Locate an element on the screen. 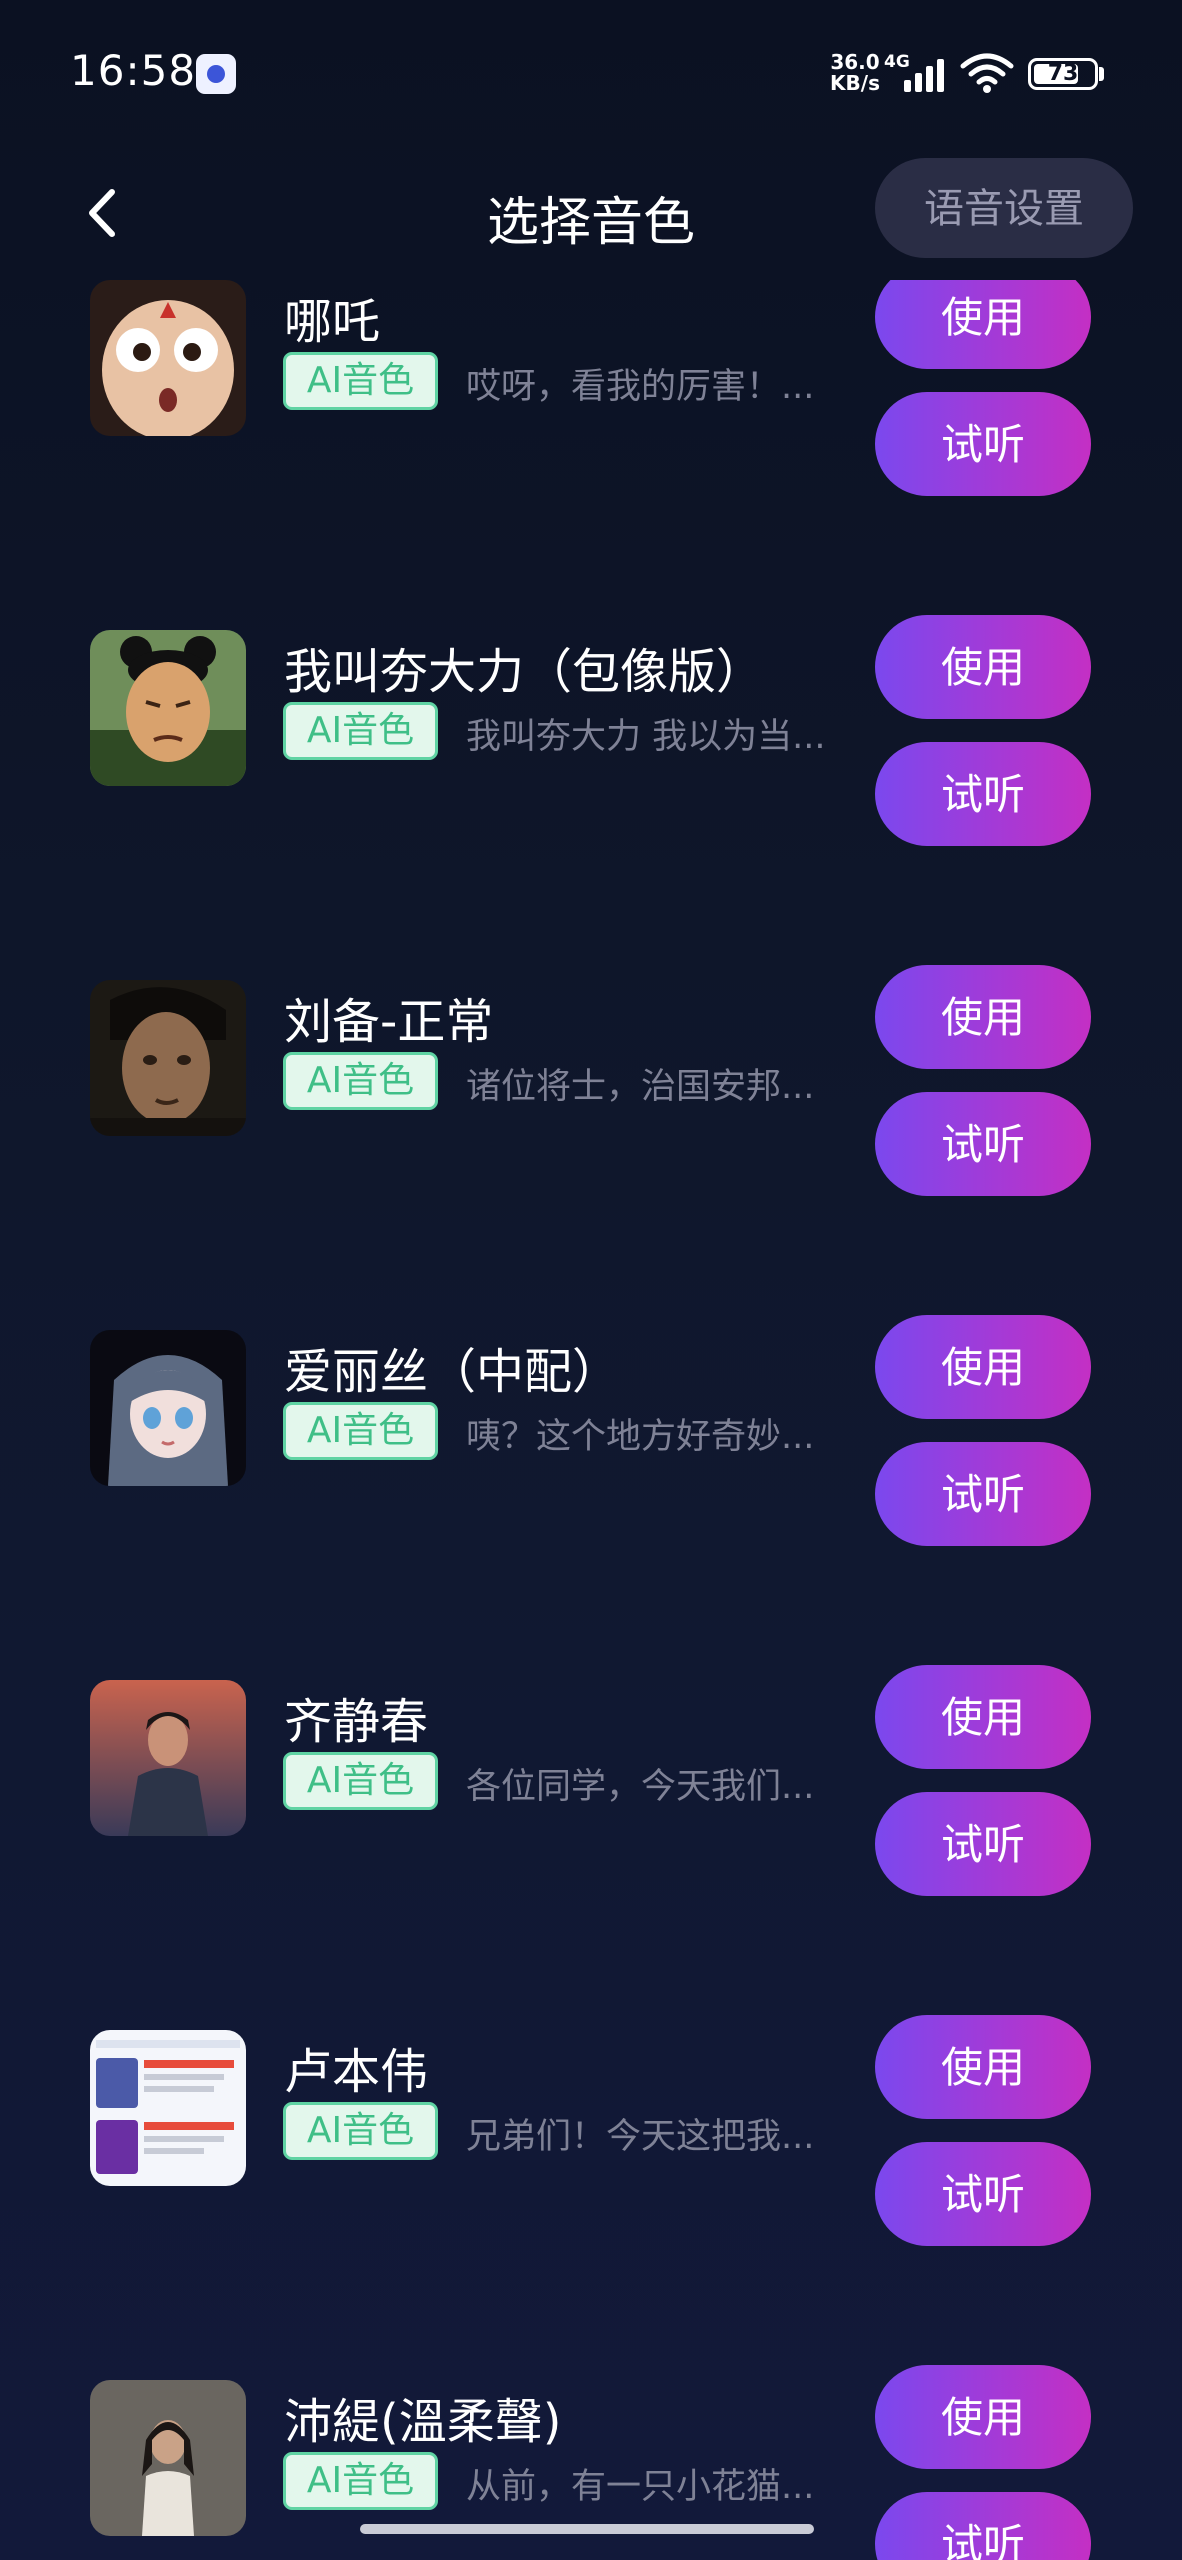 The width and height of the screenshot is (1182, 2560). battery-tip is located at coordinates (1101, 74).